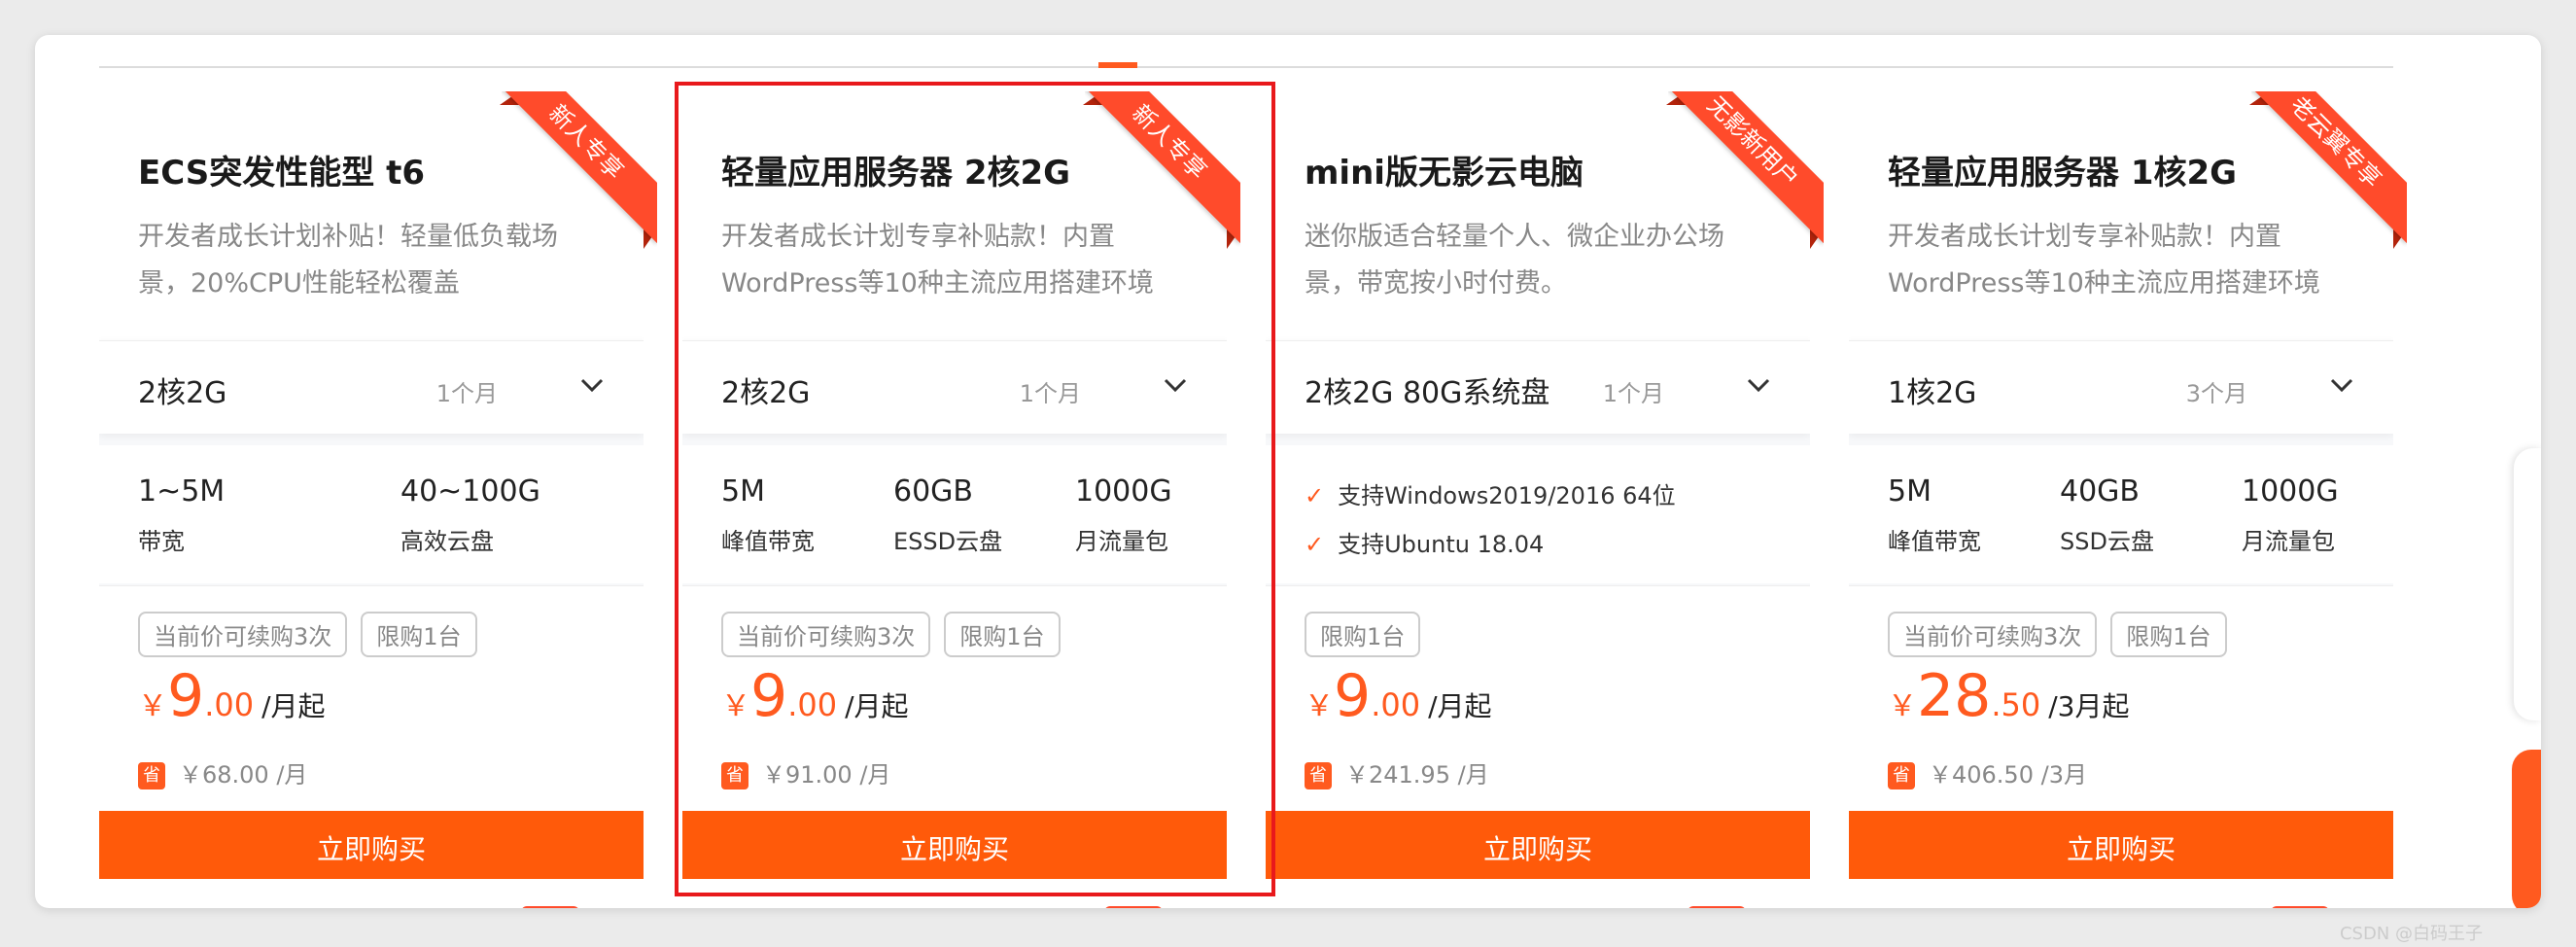 The height and width of the screenshot is (947, 2576). Describe the element at coordinates (2016, 704) in the screenshot. I see `price-decimal: .50` at that location.